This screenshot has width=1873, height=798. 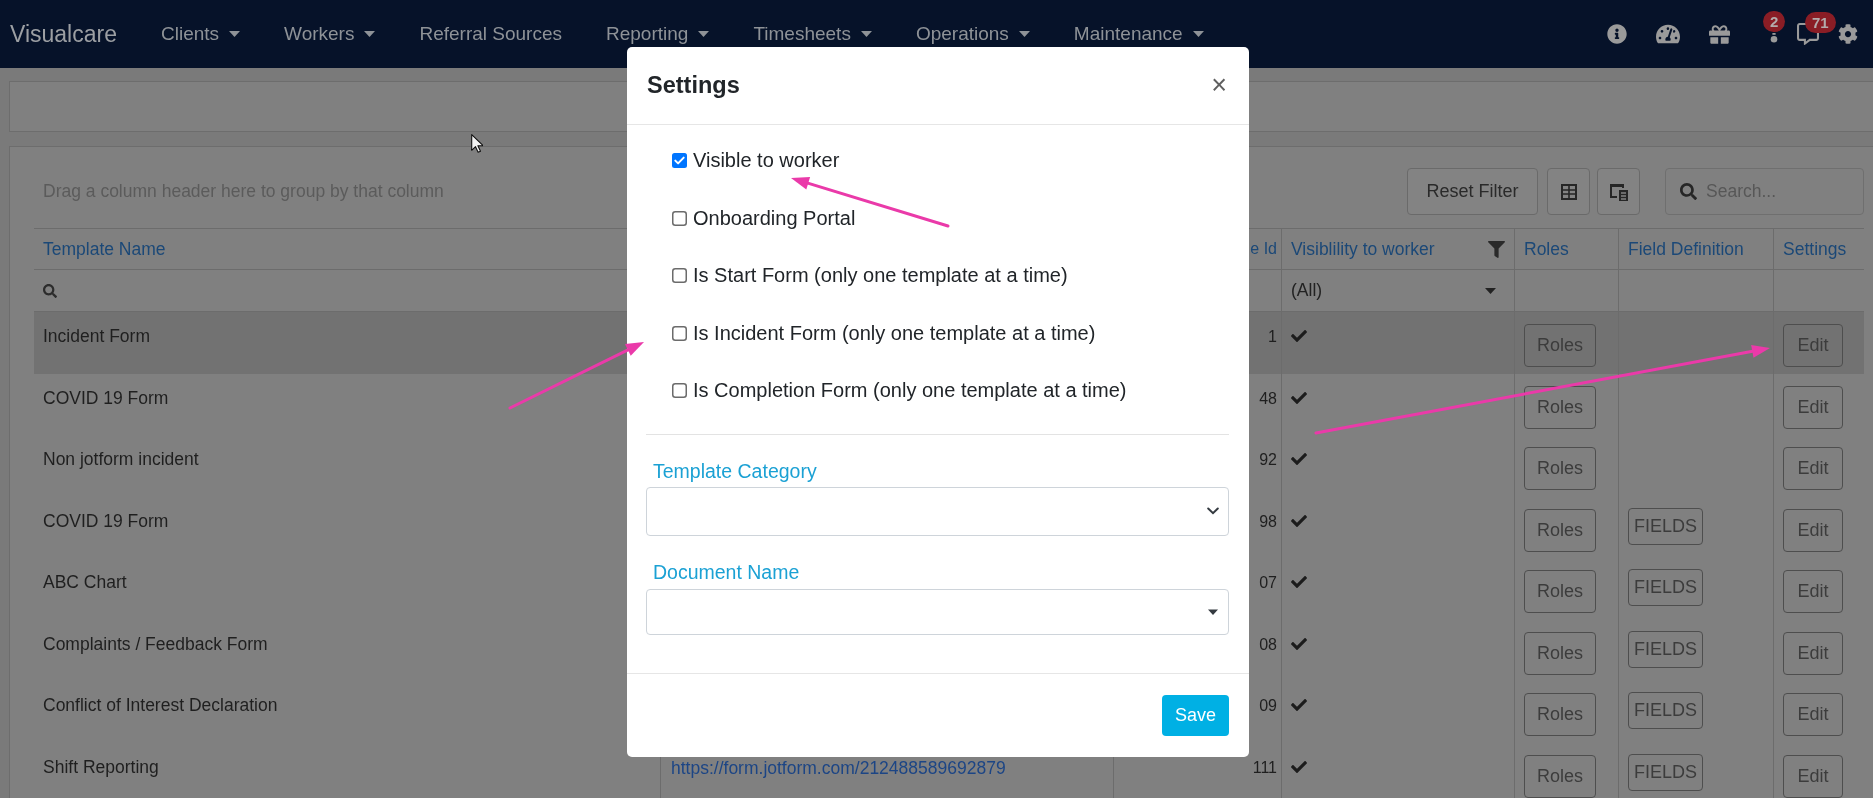 What do you see at coordinates (1268, 644) in the screenshot?
I see `template-id: 08` at bounding box center [1268, 644].